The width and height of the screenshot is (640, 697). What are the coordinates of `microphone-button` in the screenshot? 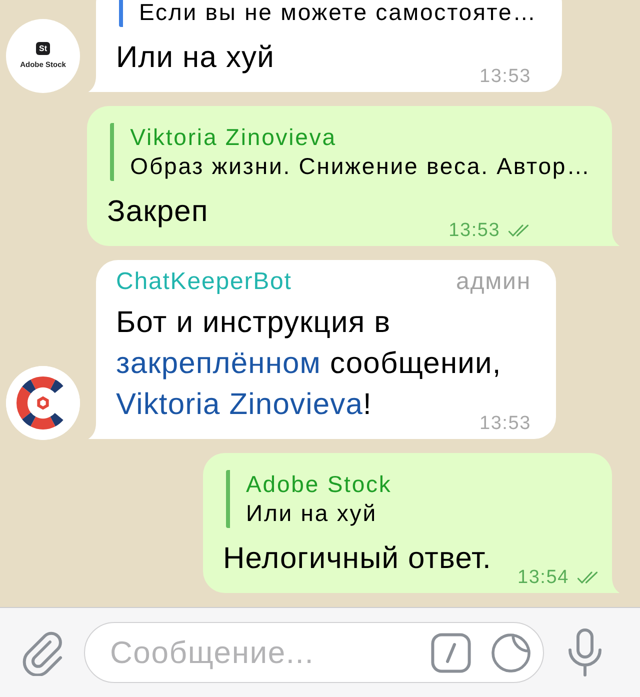 It's located at (585, 653).